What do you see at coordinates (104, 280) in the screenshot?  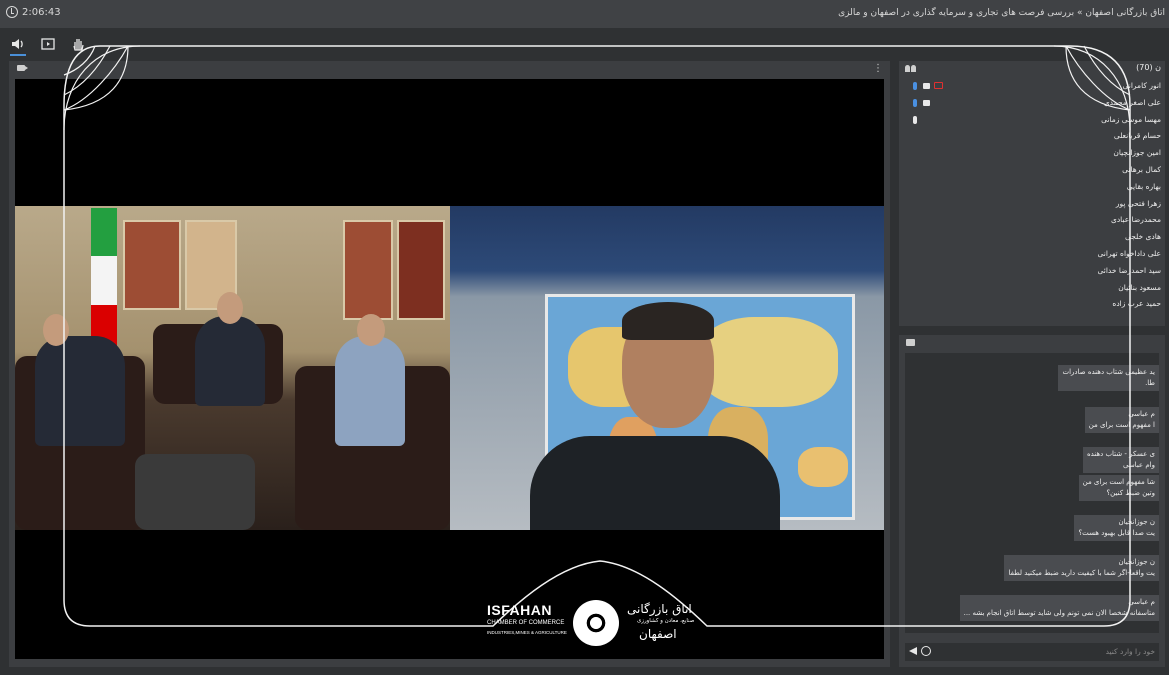 I see `flag-image` at bounding box center [104, 280].